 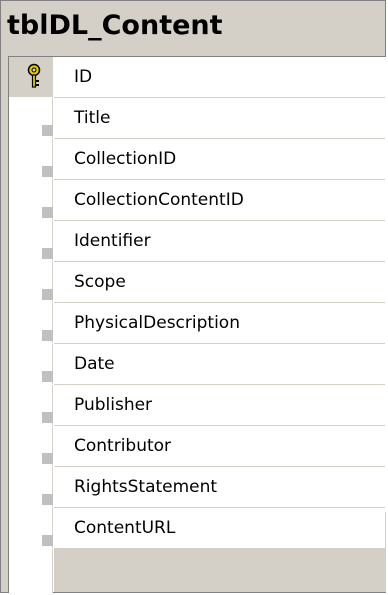 I want to click on column-row-physicaldescription: PhysicalDescription, so click(x=197, y=323).